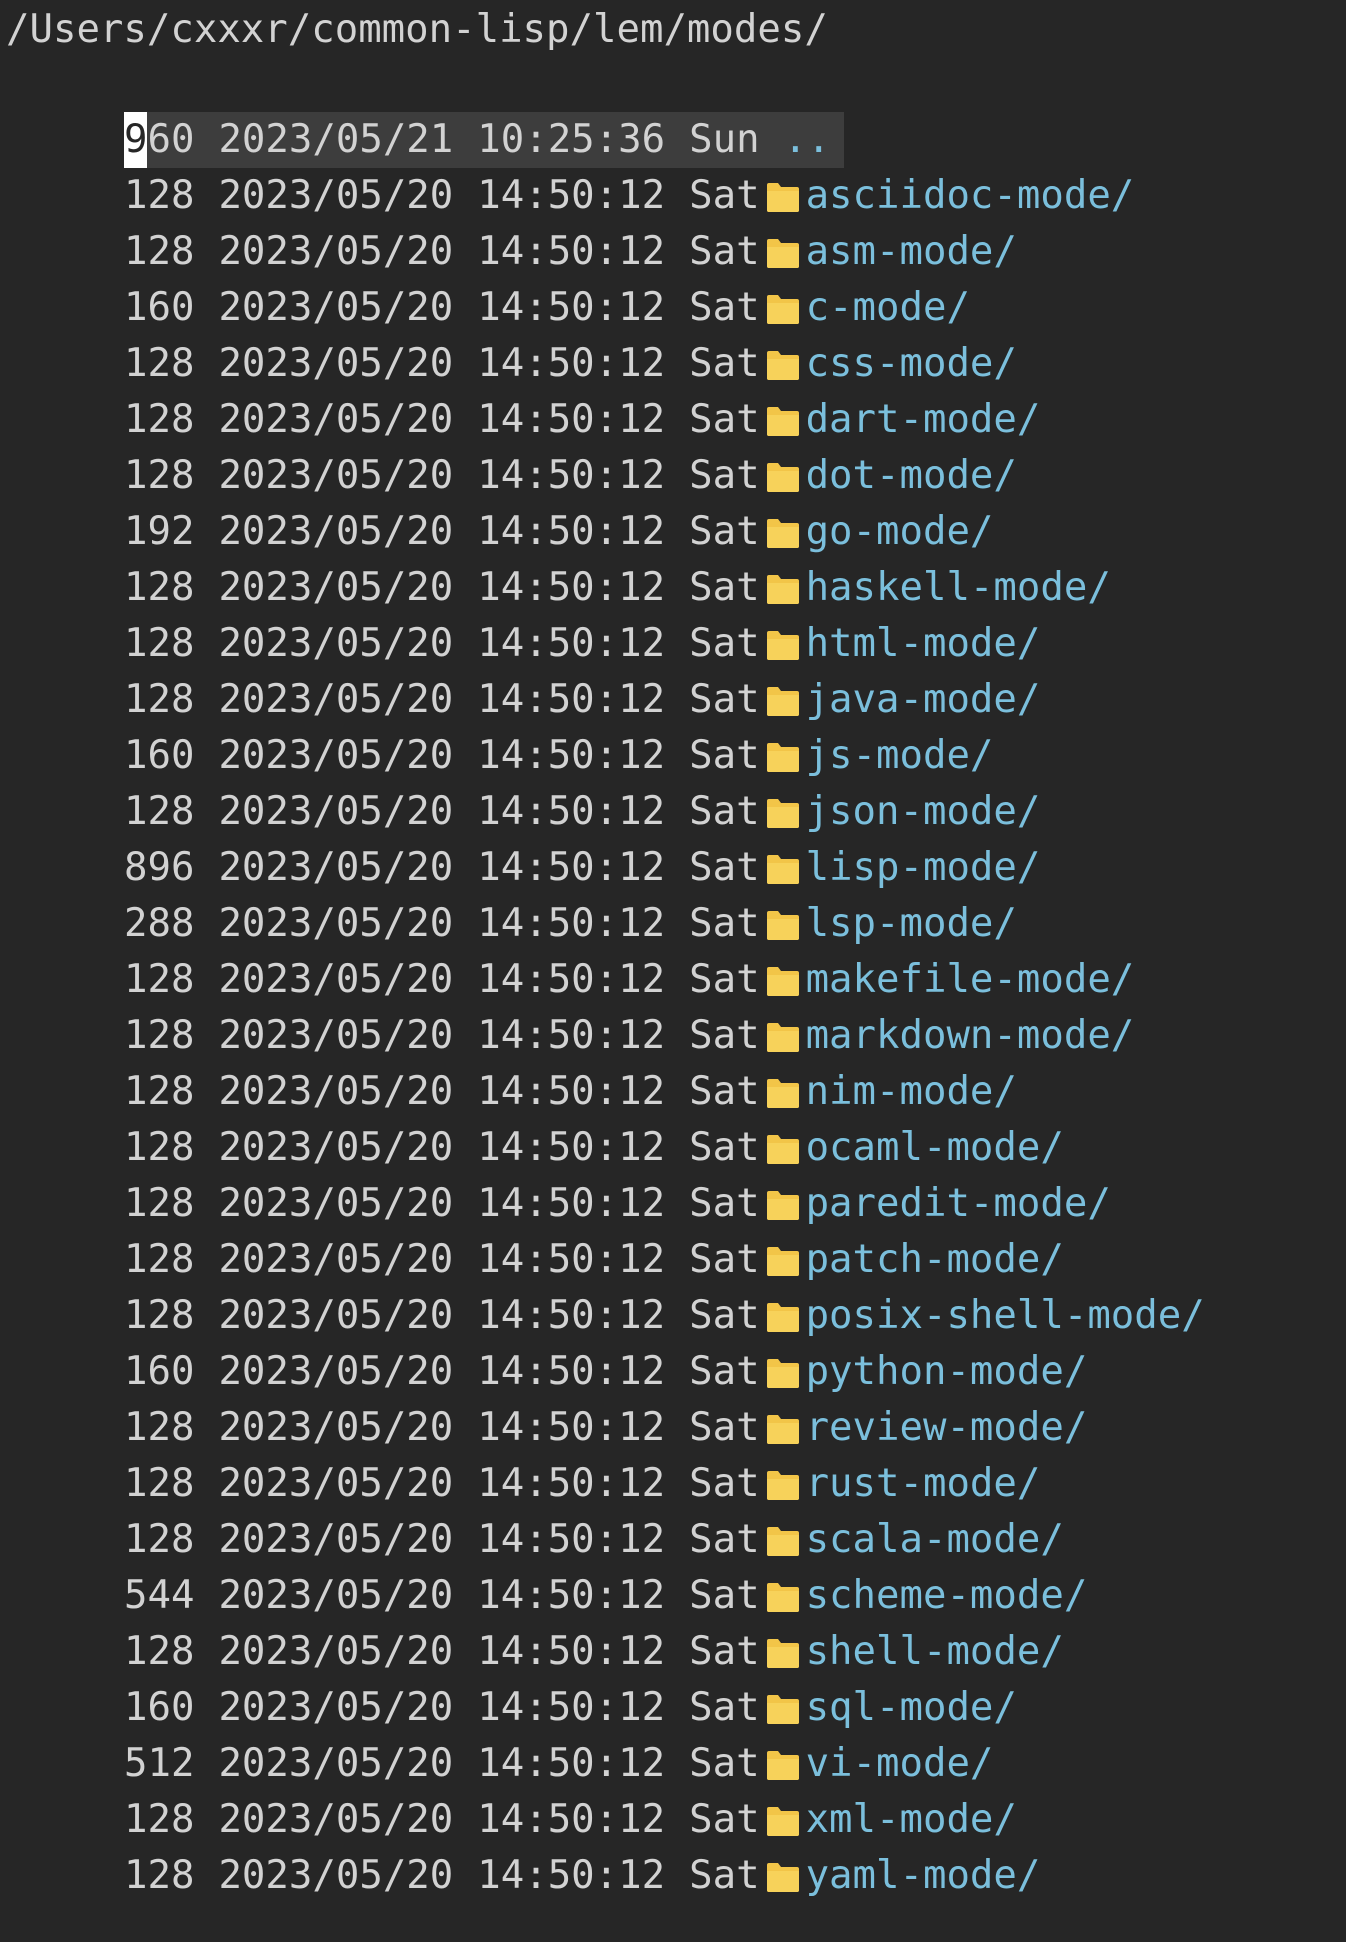 Image resolution: width=1346 pixels, height=1942 pixels. I want to click on directory-entry-row: 128 2023/05/20 14:50:12 Sat asciidoc-mode/, so click(664, 196).